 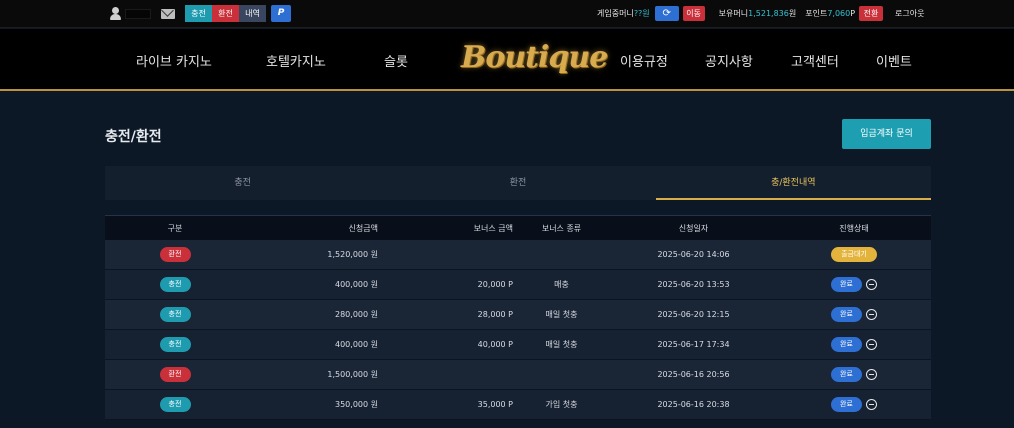 What do you see at coordinates (561, 228) in the screenshot?
I see `header-bonus-type: 보너스 종류` at bounding box center [561, 228].